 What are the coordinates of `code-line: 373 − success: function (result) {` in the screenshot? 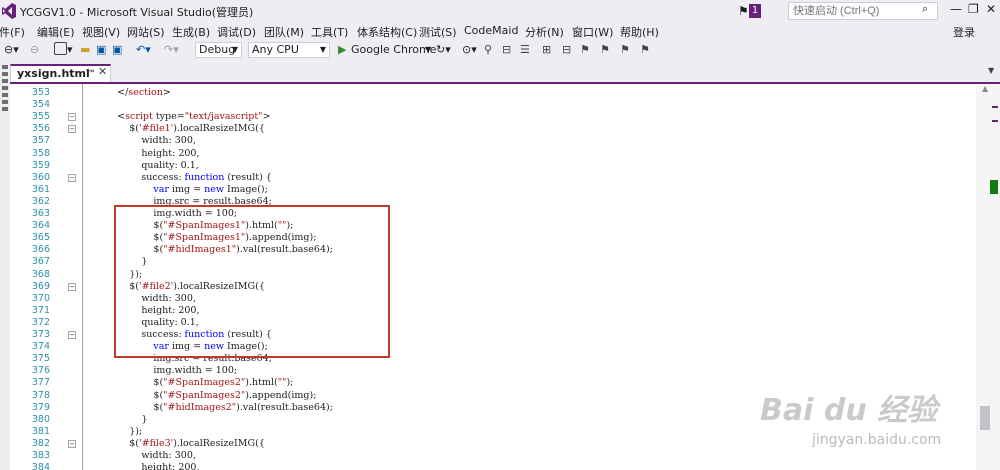 It's located at (493, 335).